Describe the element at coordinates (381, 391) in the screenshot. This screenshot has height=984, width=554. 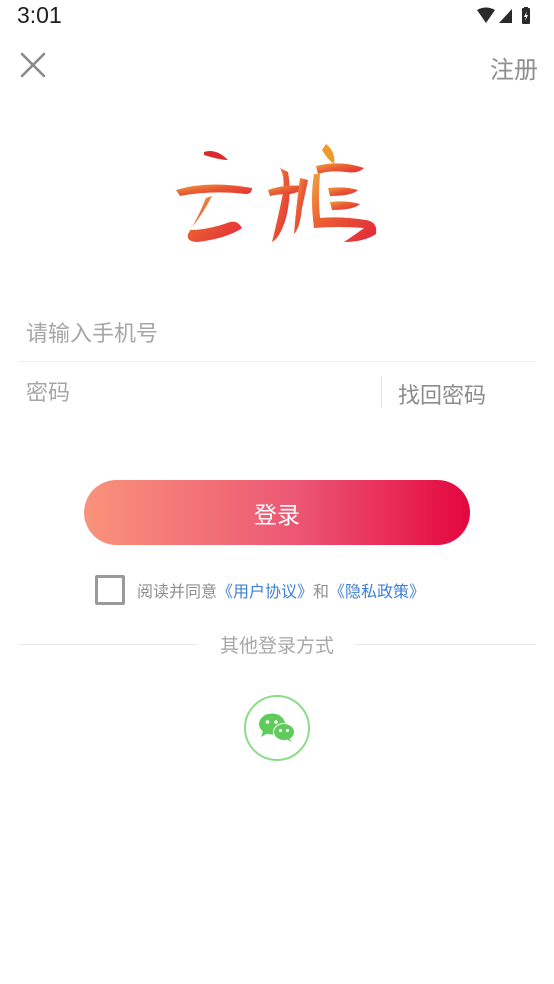
I see `field-divider` at that location.